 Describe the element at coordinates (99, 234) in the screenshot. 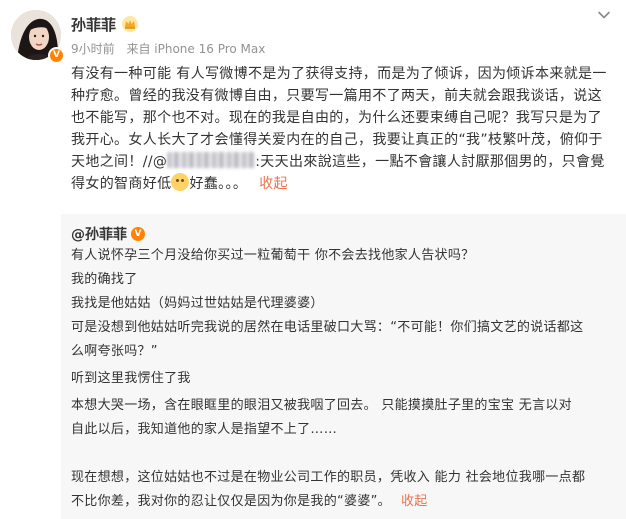

I see `repost-author-name: @孙菲菲` at that location.